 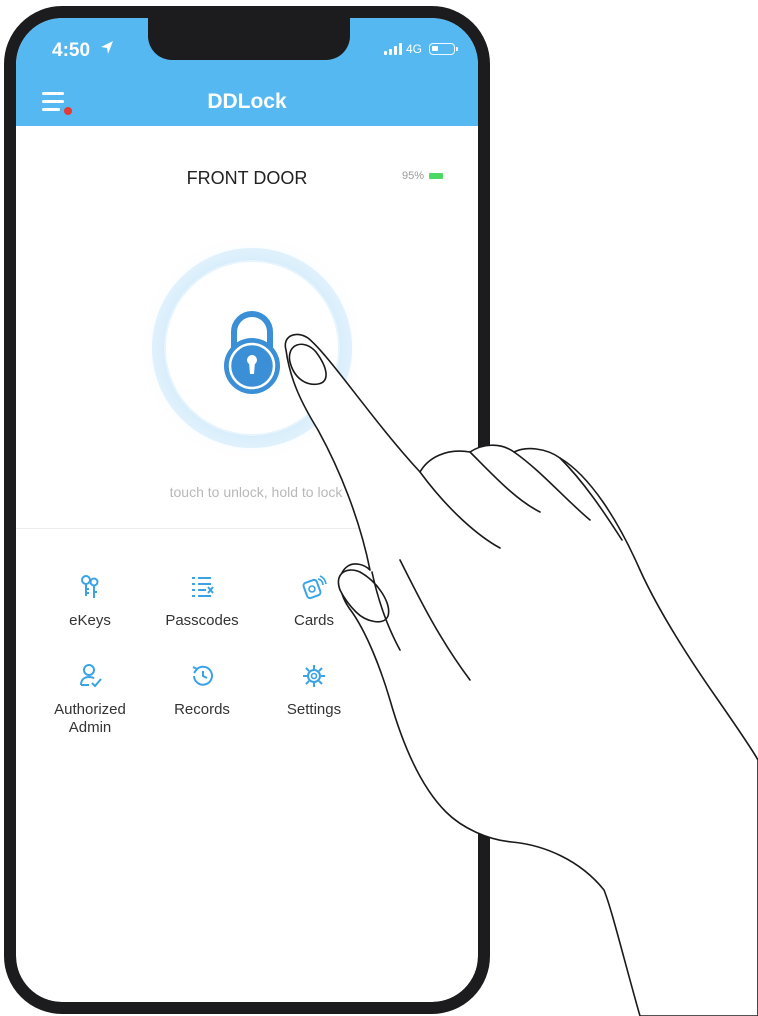 I want to click on app-title: DDLock, so click(x=247, y=101).